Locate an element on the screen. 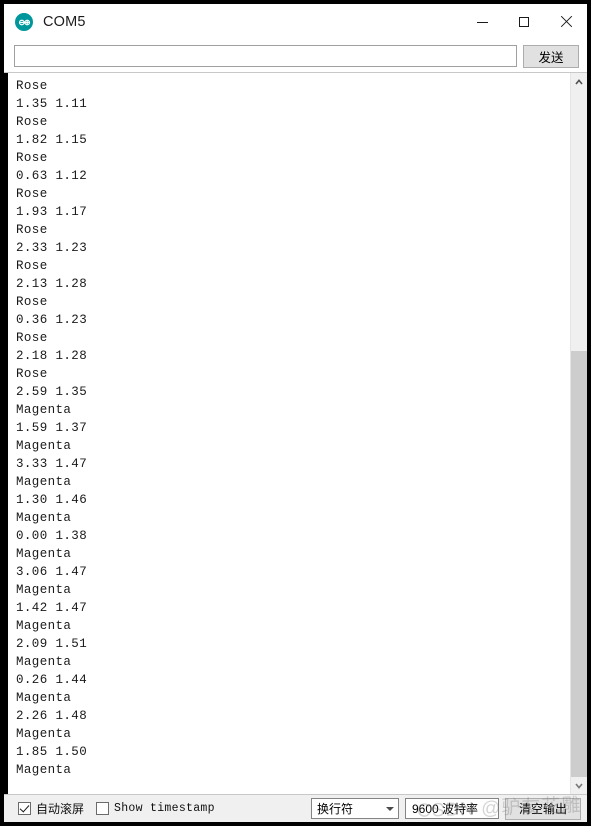 Image resolution: width=591 pixels, height=826 pixels. minimize-button is located at coordinates (482, 22).